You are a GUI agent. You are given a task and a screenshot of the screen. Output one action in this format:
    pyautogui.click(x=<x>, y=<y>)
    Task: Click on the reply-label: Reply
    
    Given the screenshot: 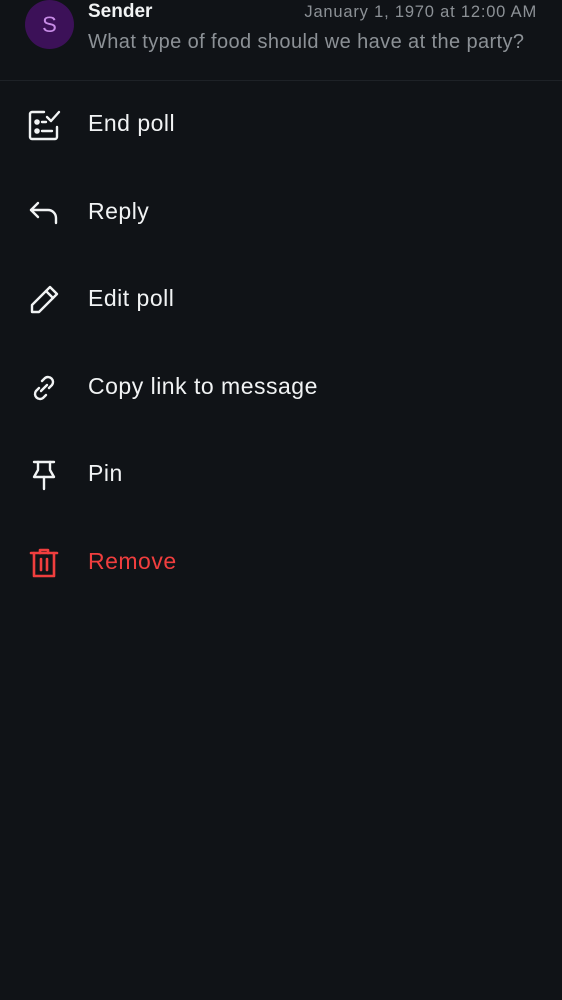 What is the action you would take?
    pyautogui.click(x=119, y=210)
    